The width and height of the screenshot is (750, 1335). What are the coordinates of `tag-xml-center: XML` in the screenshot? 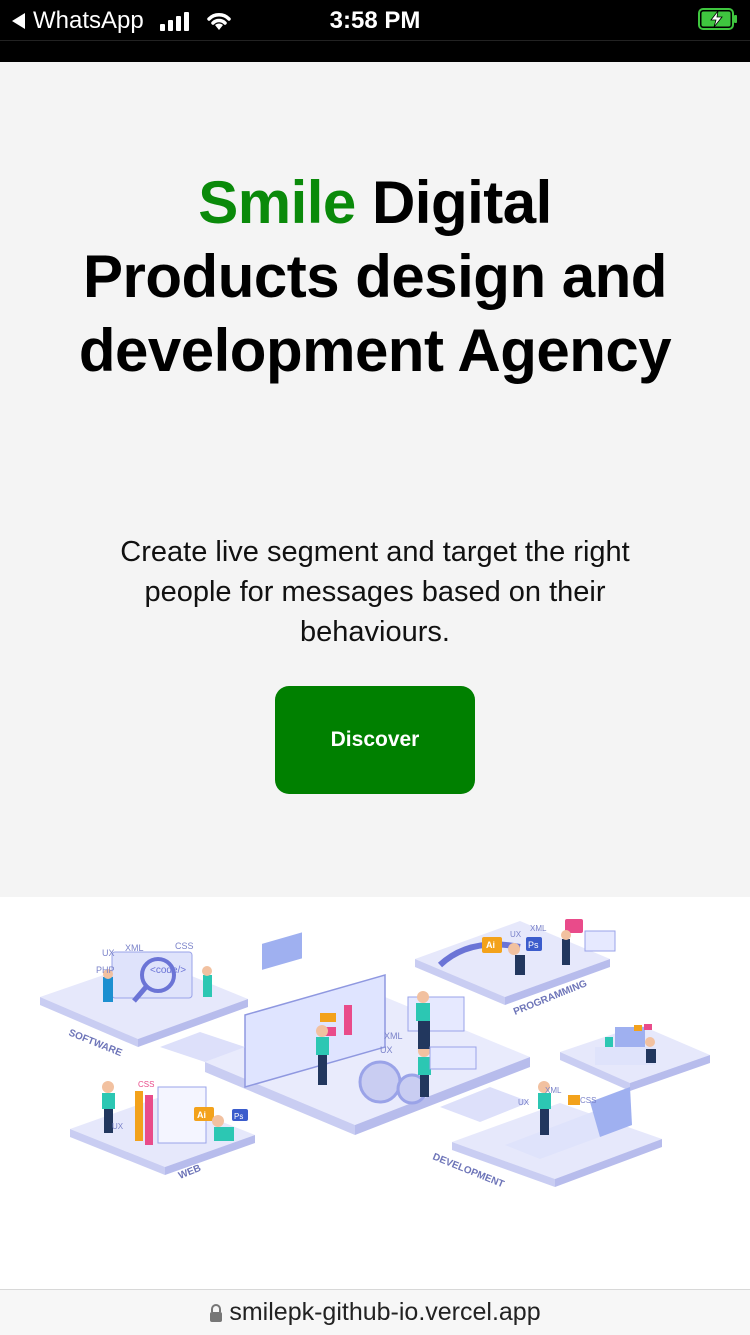 It's located at (393, 1036).